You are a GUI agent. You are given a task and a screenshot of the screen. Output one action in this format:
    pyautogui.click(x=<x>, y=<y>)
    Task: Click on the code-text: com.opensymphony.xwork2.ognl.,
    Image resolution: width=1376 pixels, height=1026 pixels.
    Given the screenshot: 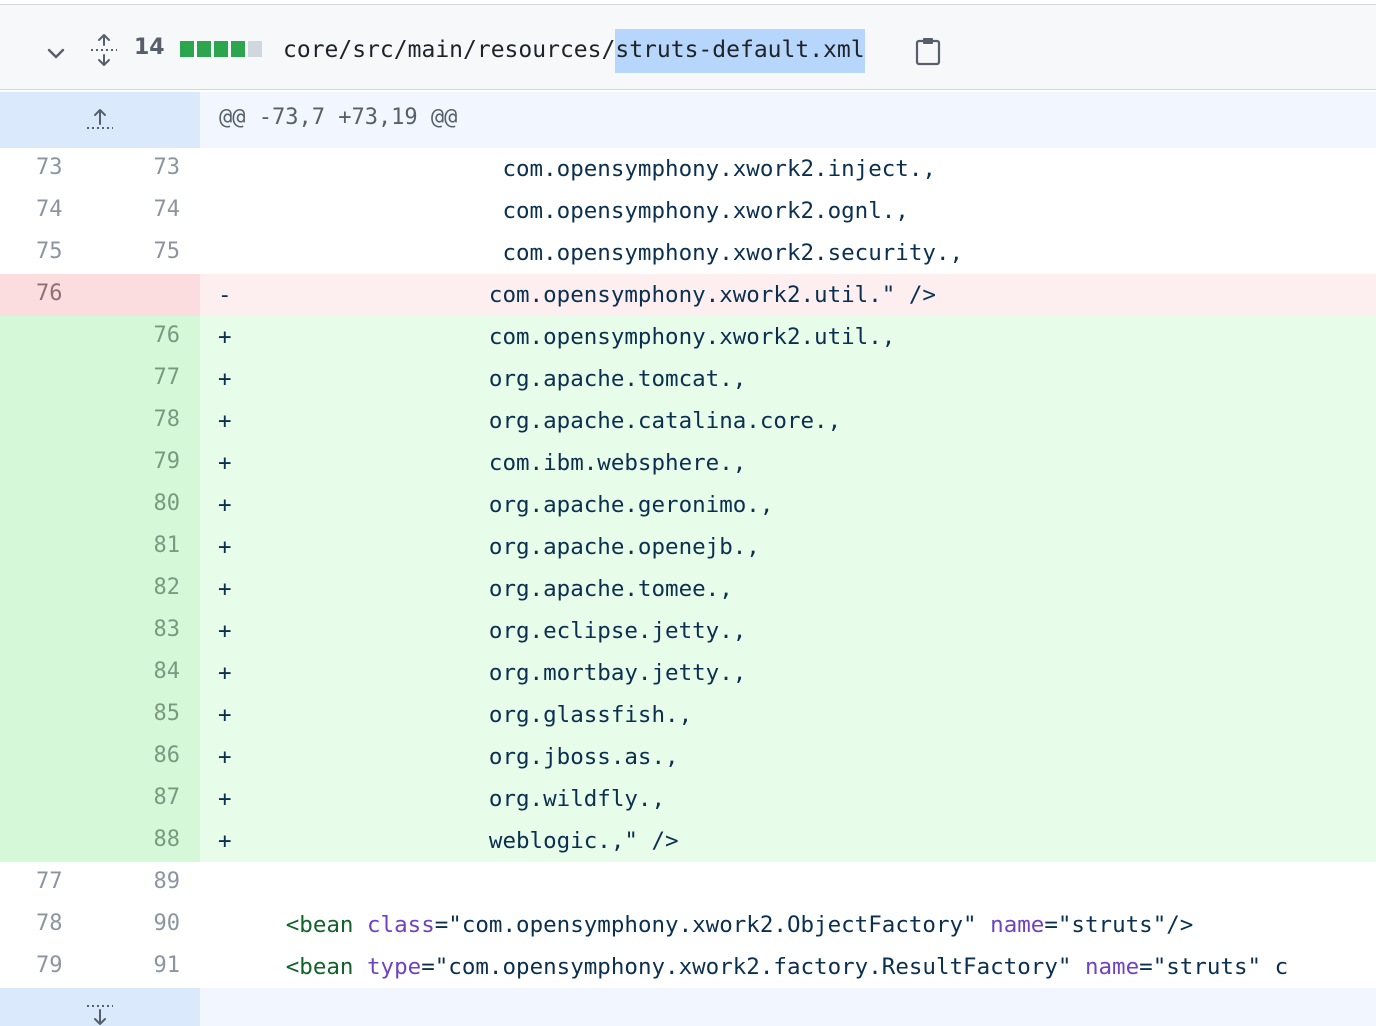 What is the action you would take?
    pyautogui.click(x=570, y=211)
    